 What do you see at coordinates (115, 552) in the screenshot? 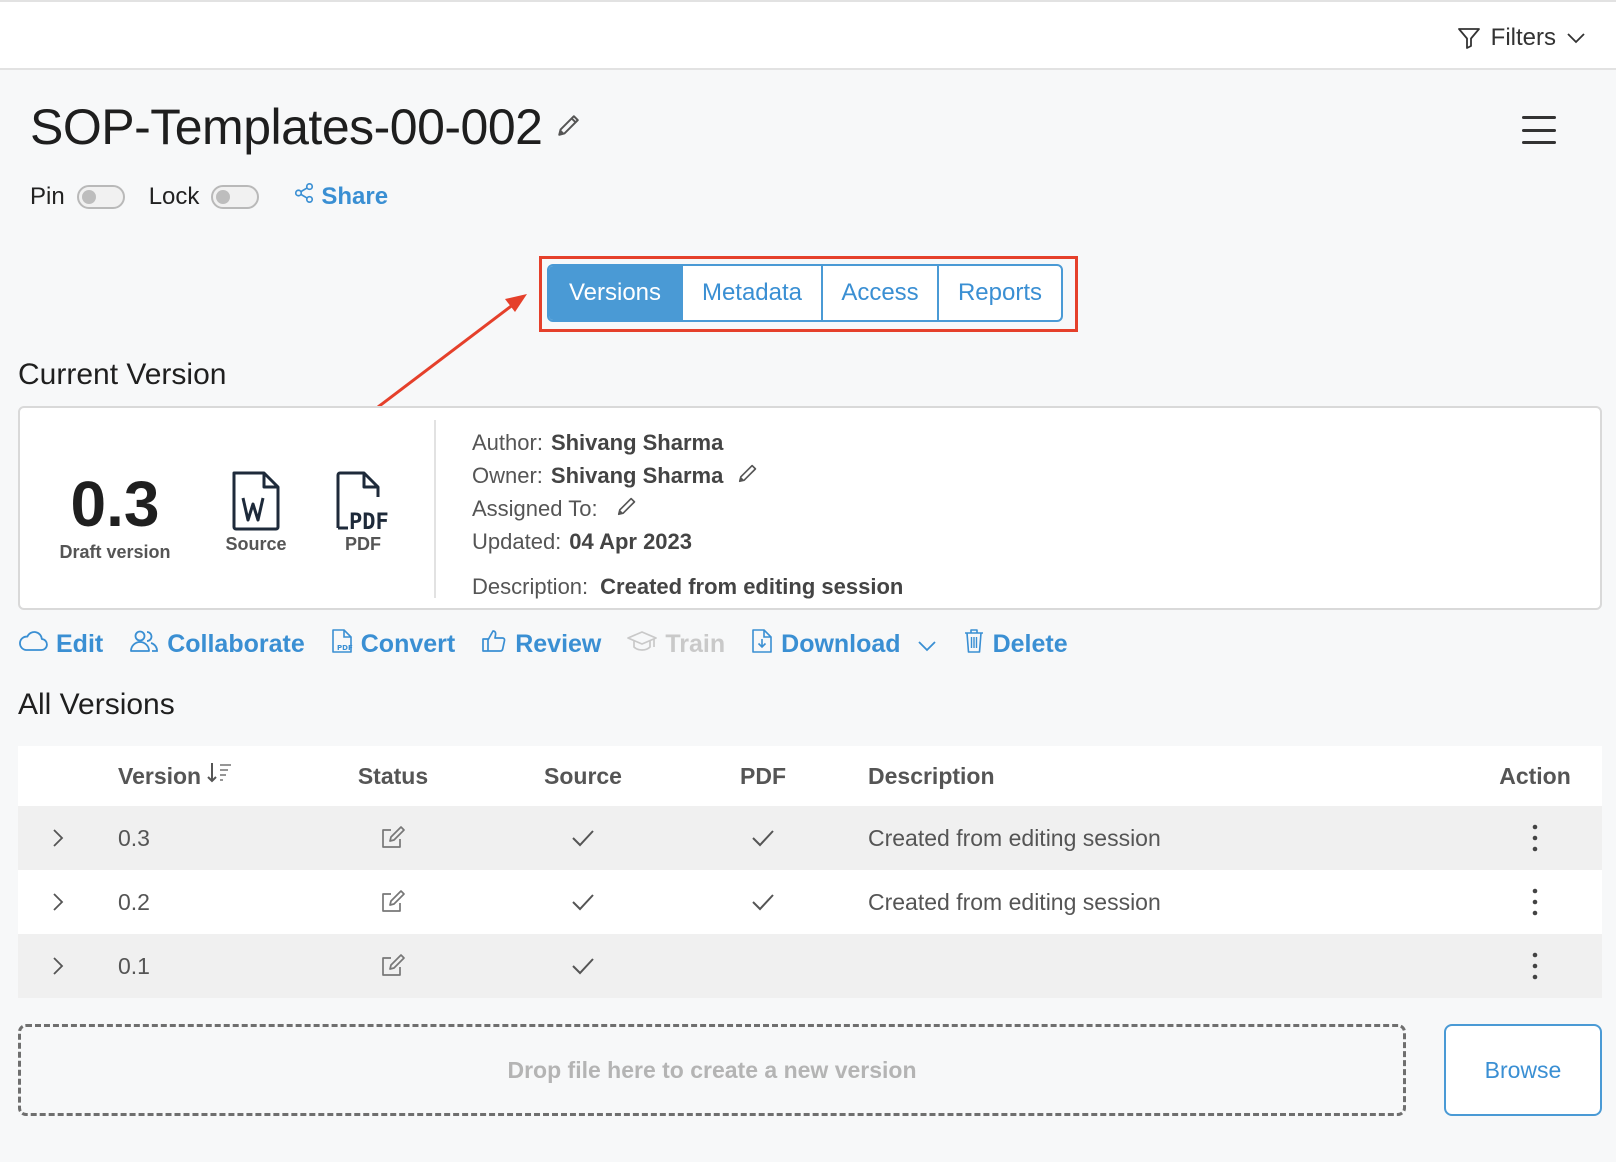
I see `version-status-label: Draft version` at bounding box center [115, 552].